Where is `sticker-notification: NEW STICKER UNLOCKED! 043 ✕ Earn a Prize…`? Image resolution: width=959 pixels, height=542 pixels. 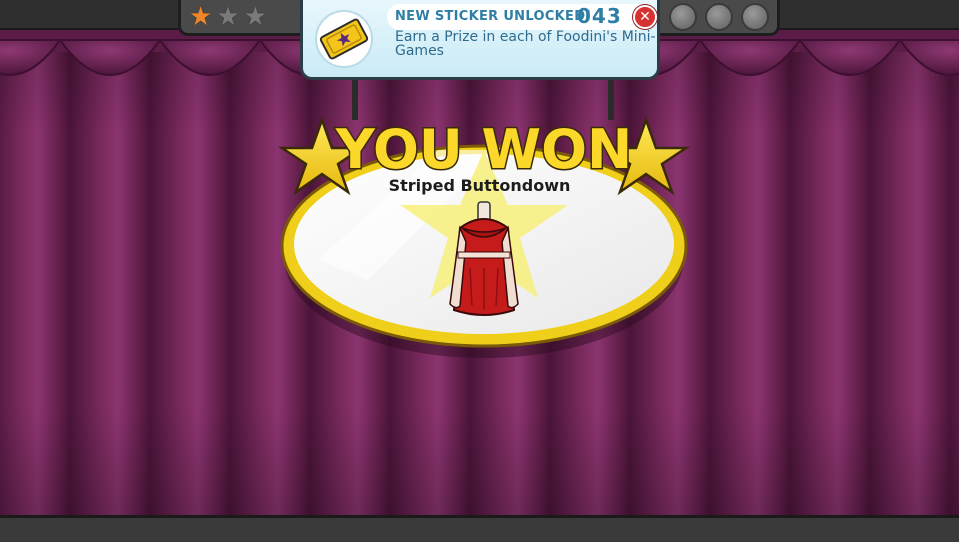
sticker-notification: NEW STICKER UNLOCKED! 043 ✕ Earn a Prize… is located at coordinates (480, 40).